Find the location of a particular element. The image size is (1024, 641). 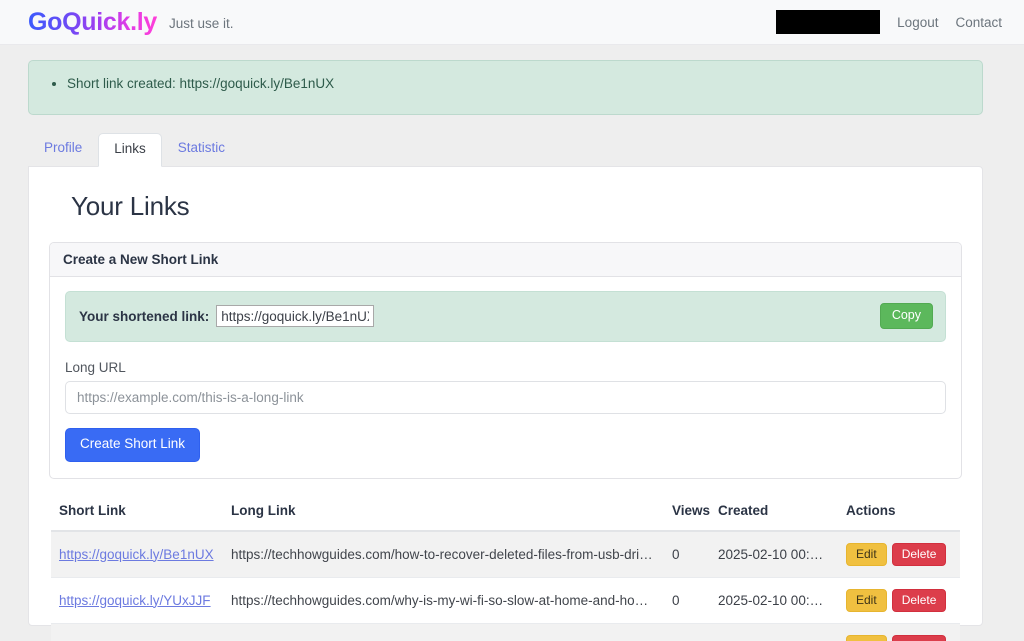

brand-logo: GoQuick.ly is located at coordinates (92, 22).